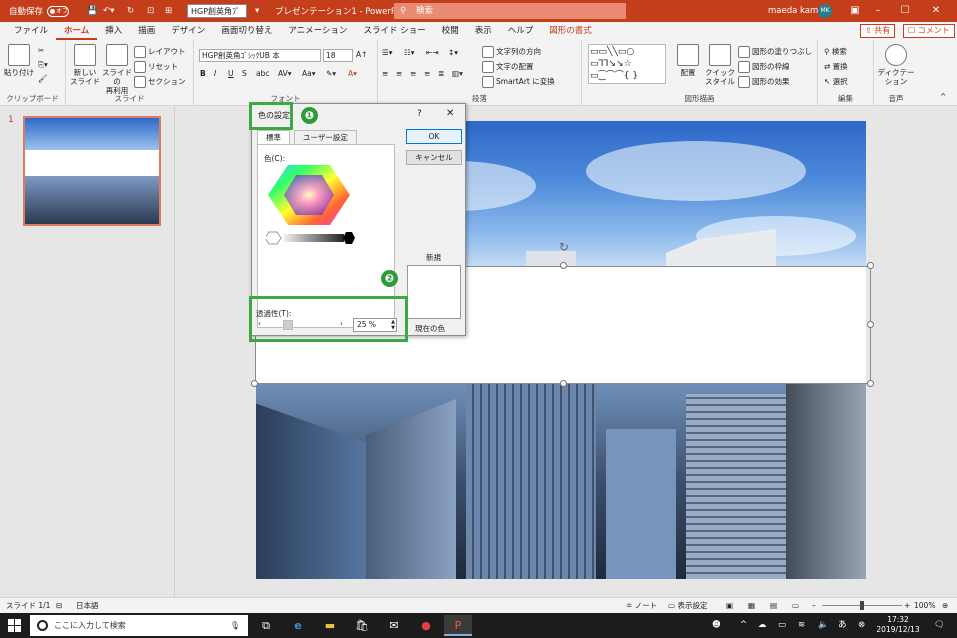  I want to click on highlight-icon: ✎▾, so click(331, 73).